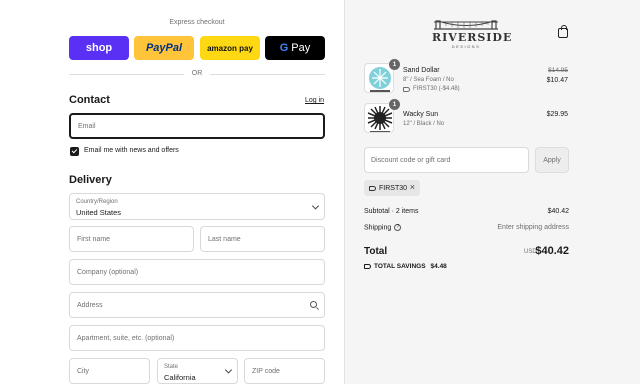 The width and height of the screenshot is (640, 384). What do you see at coordinates (421, 114) in the screenshot?
I see `product-name: Wacky Sun` at bounding box center [421, 114].